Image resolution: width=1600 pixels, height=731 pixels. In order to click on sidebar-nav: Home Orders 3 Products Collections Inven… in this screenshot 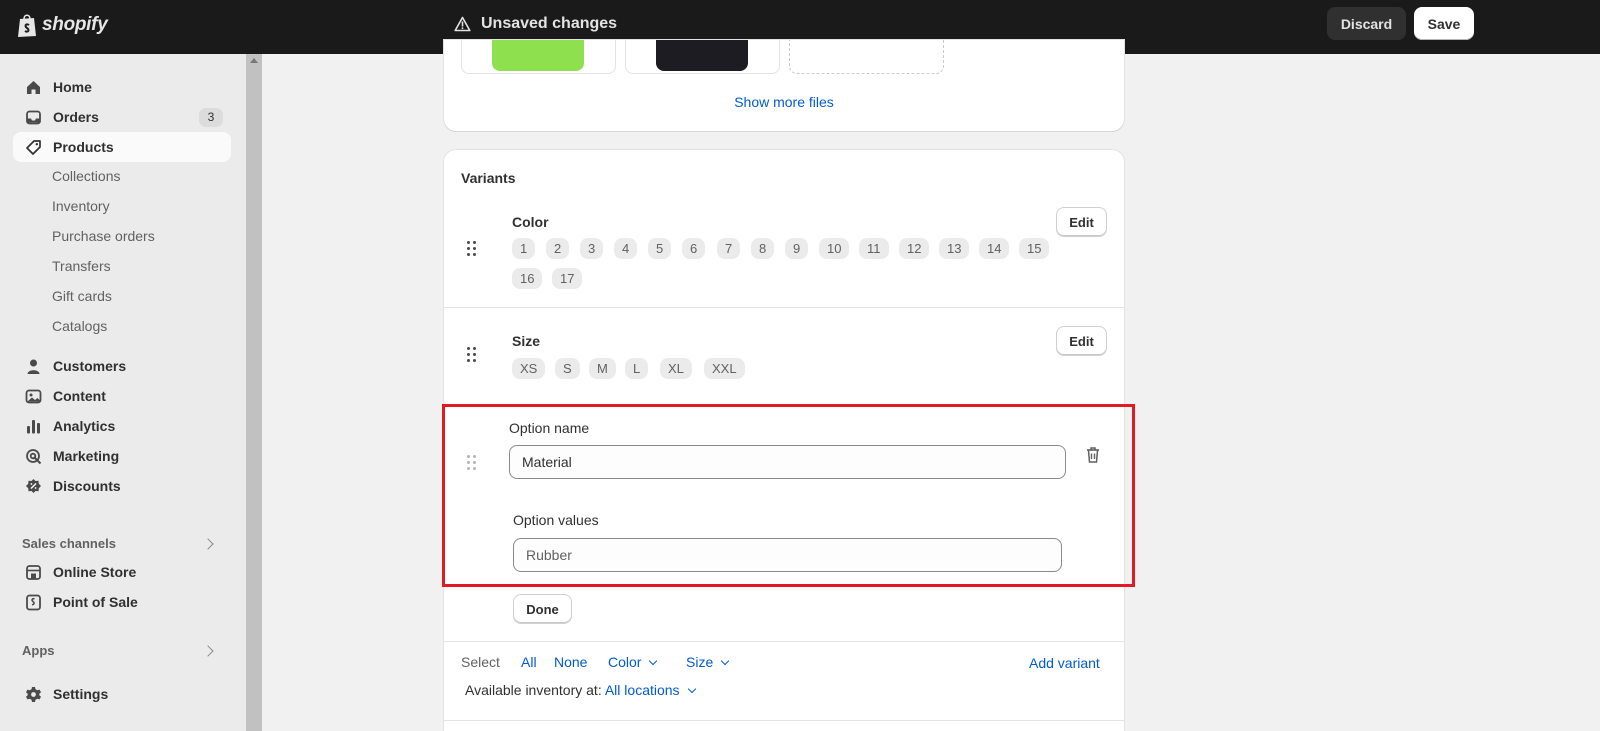, I will do `click(123, 392)`.